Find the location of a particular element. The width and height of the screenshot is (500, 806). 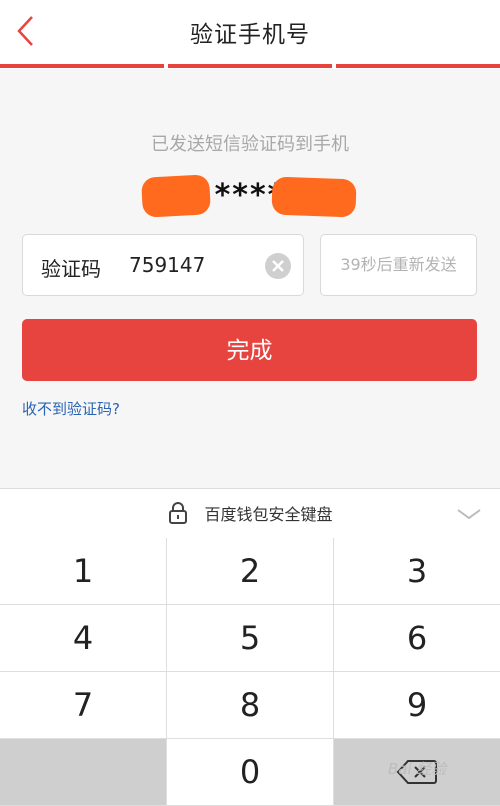

code-input is located at coordinates (199, 265).